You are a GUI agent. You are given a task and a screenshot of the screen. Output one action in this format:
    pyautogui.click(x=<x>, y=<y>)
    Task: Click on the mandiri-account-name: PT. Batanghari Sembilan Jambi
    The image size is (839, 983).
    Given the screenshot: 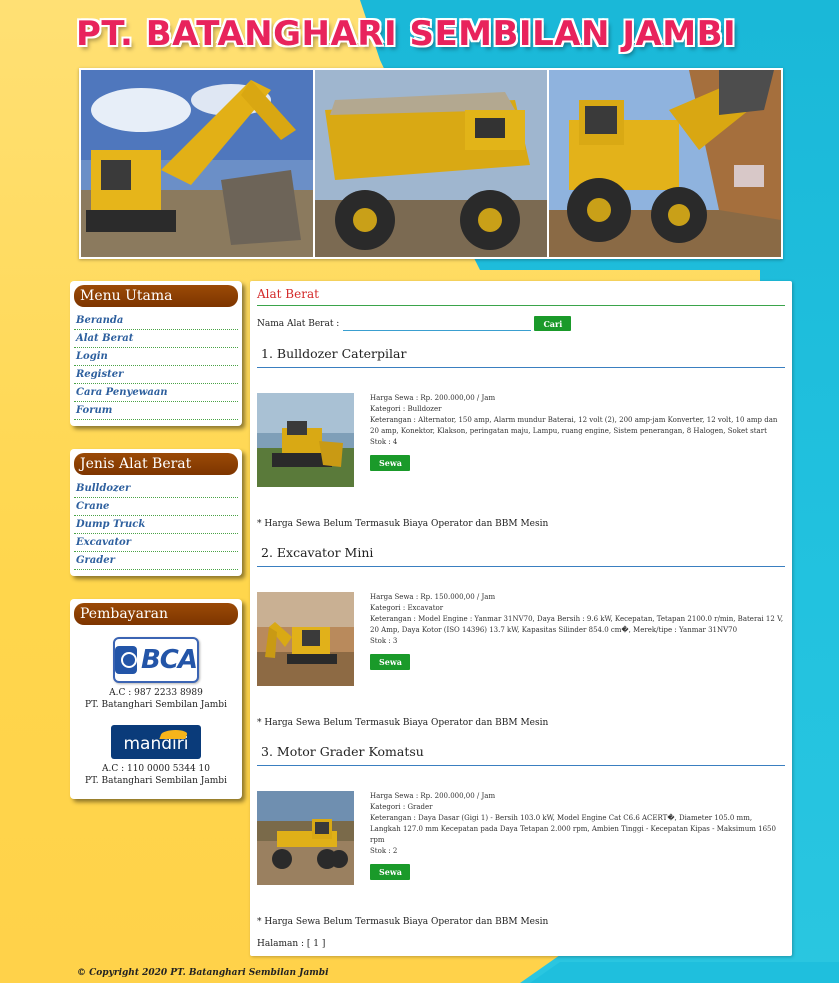 What is the action you would take?
    pyautogui.click(x=156, y=781)
    